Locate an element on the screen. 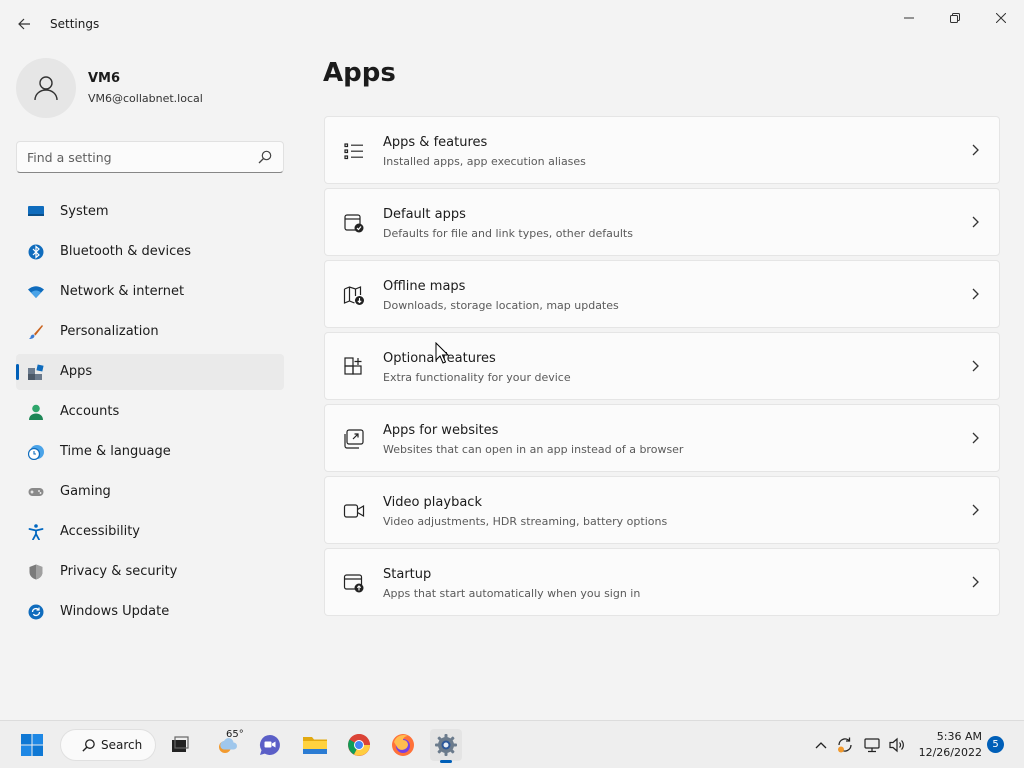  minimize-button is located at coordinates (909, 18).